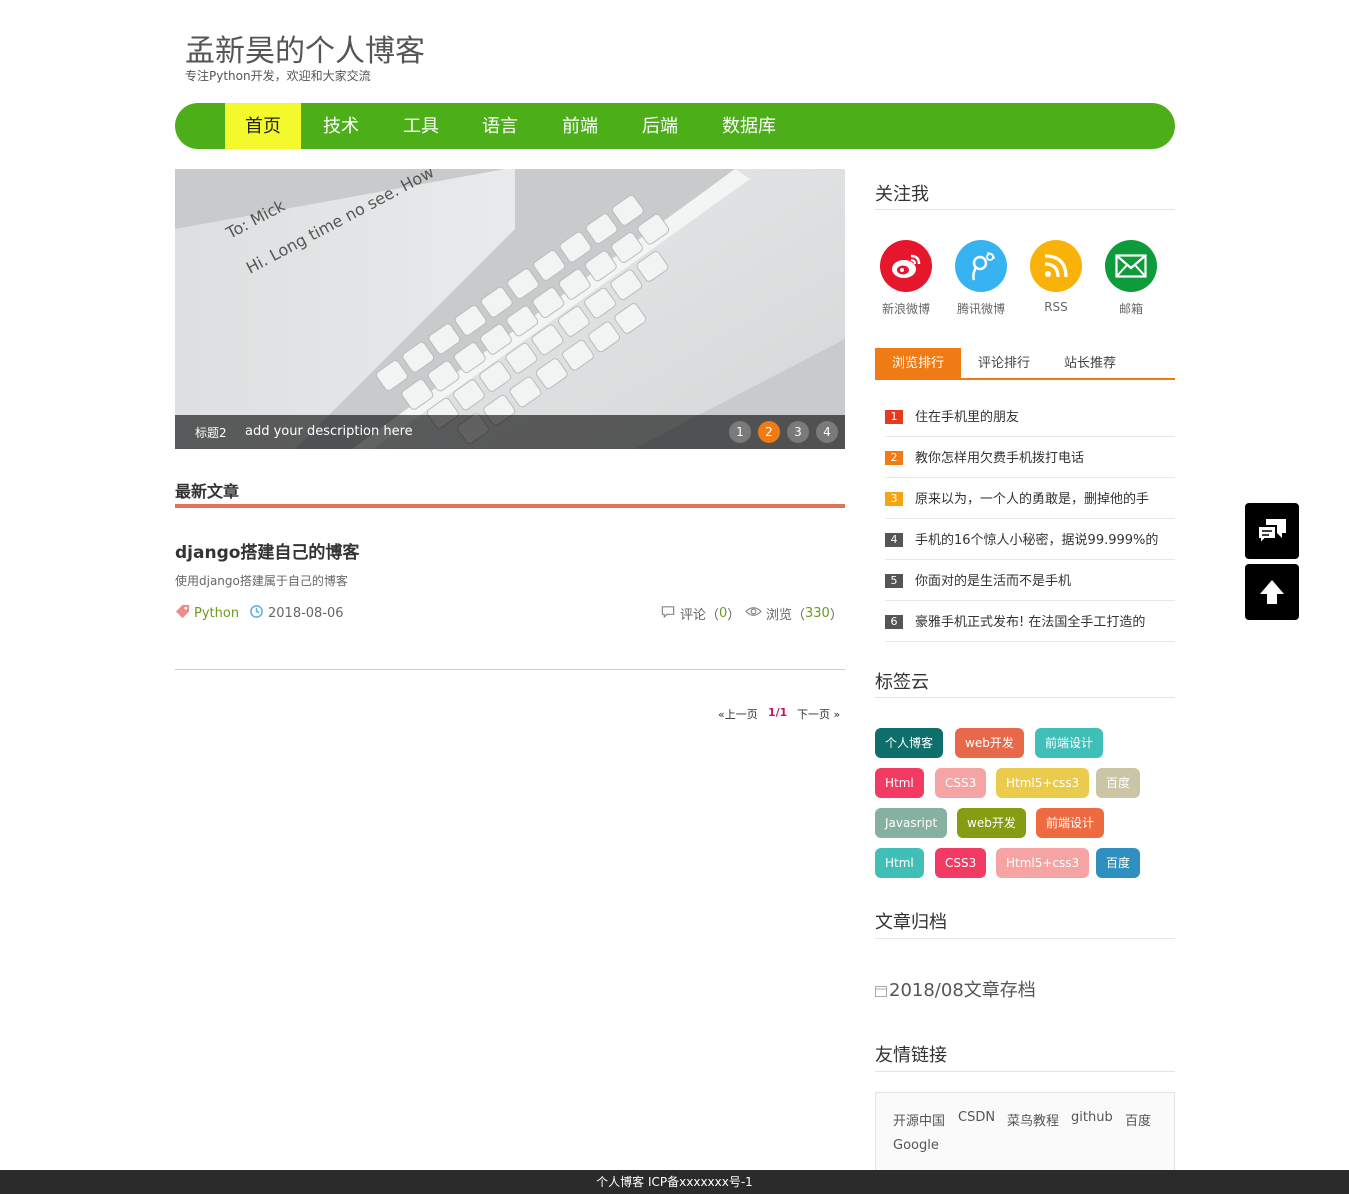 The image size is (1349, 1194). Describe the element at coordinates (894, 581) in the screenshot. I see `rank-number: 5` at that location.